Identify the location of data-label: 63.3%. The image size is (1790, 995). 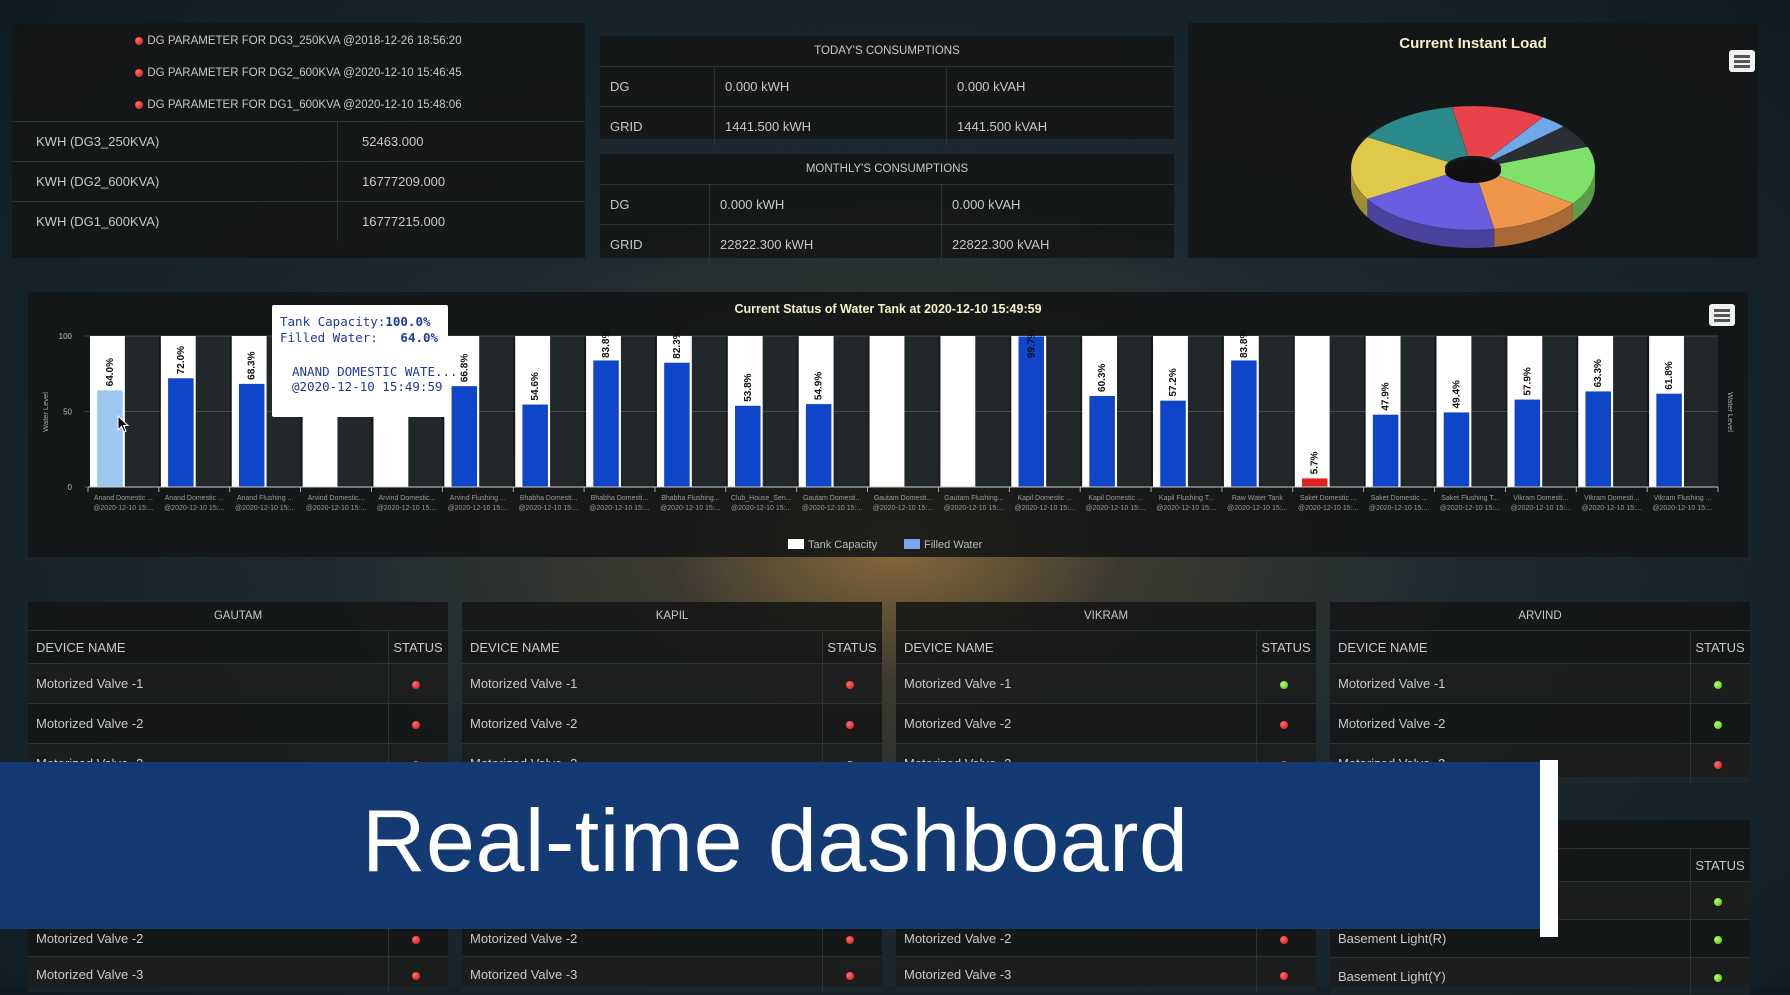
(1598, 373).